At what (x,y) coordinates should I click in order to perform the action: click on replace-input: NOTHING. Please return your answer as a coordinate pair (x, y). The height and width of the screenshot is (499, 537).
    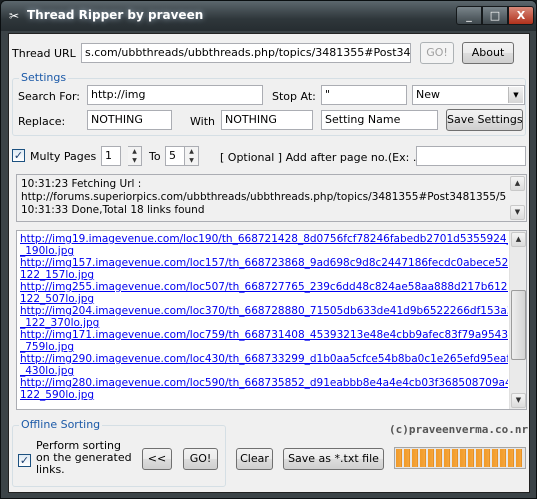
    Looking at the image, I should click on (129, 120).